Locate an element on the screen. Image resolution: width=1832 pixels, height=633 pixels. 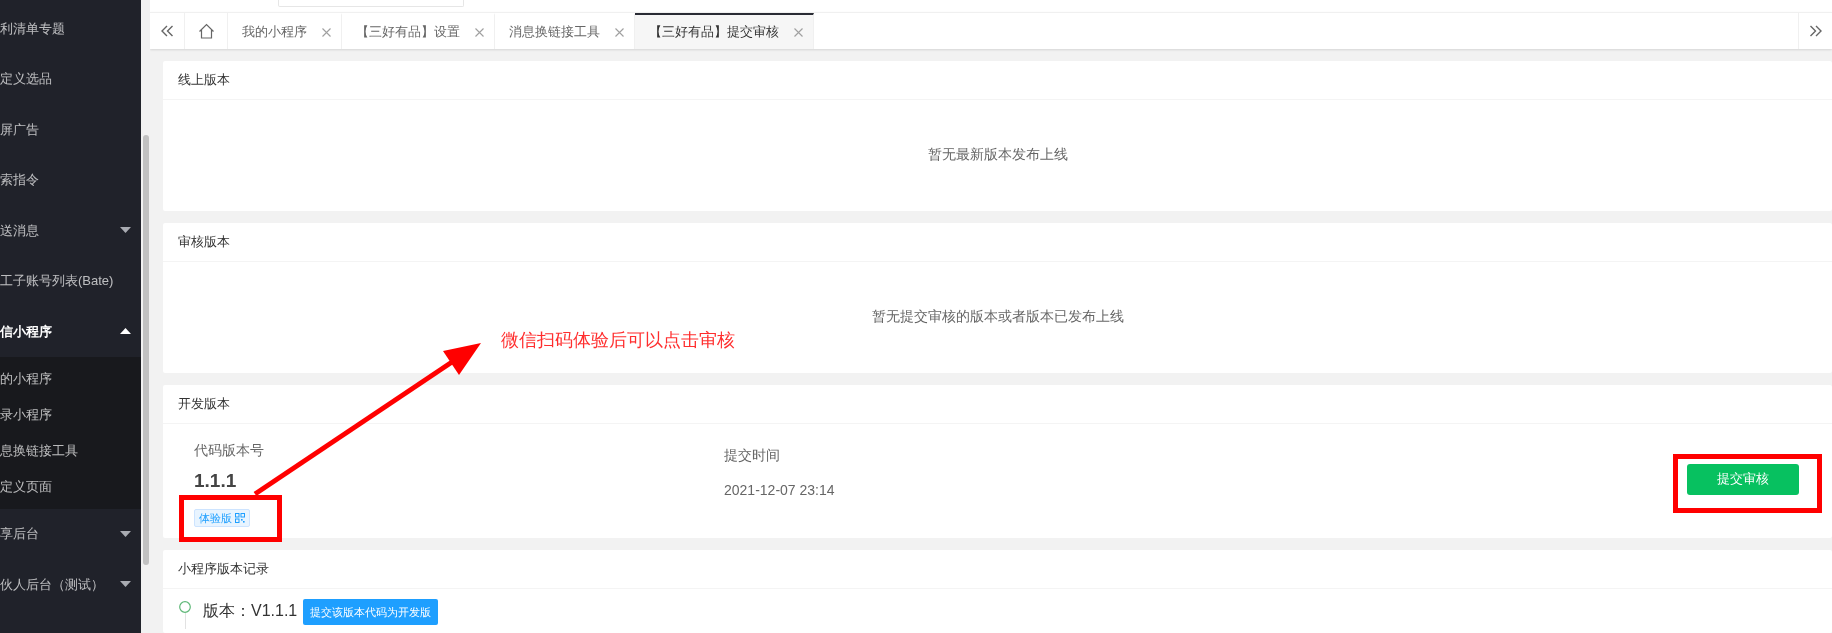
tab: 我的小程序 is located at coordinates (285, 31).